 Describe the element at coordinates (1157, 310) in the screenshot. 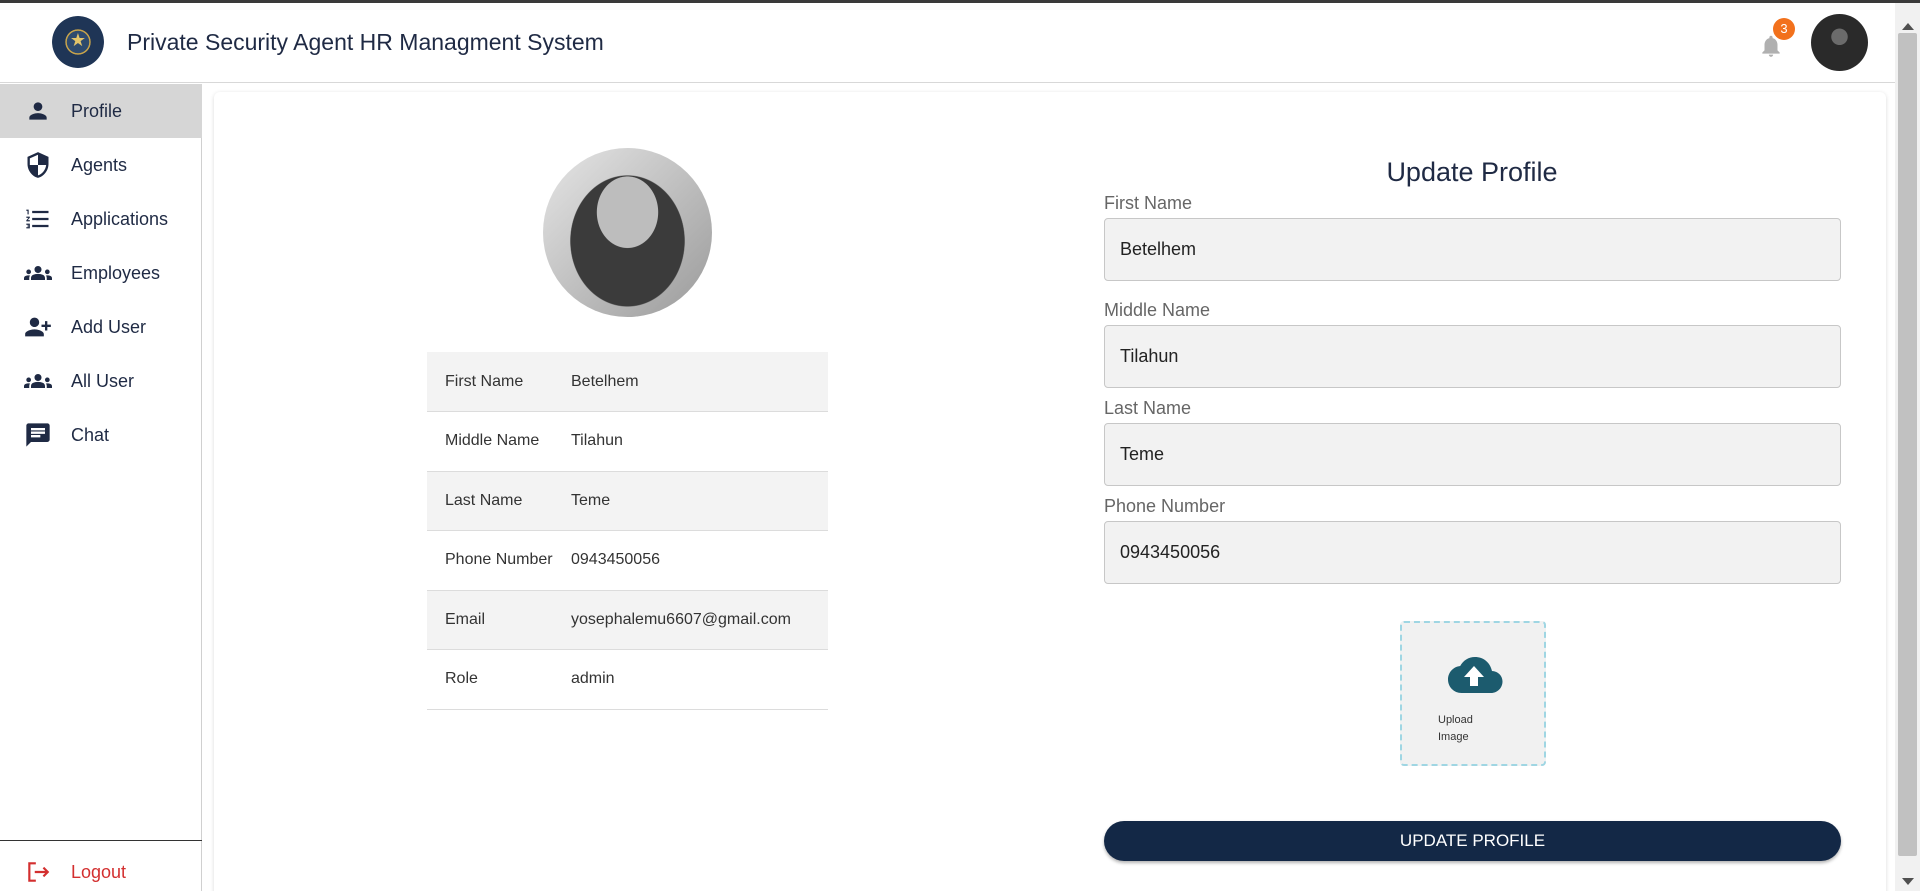

I see `middle-name-label: Middle Name` at that location.